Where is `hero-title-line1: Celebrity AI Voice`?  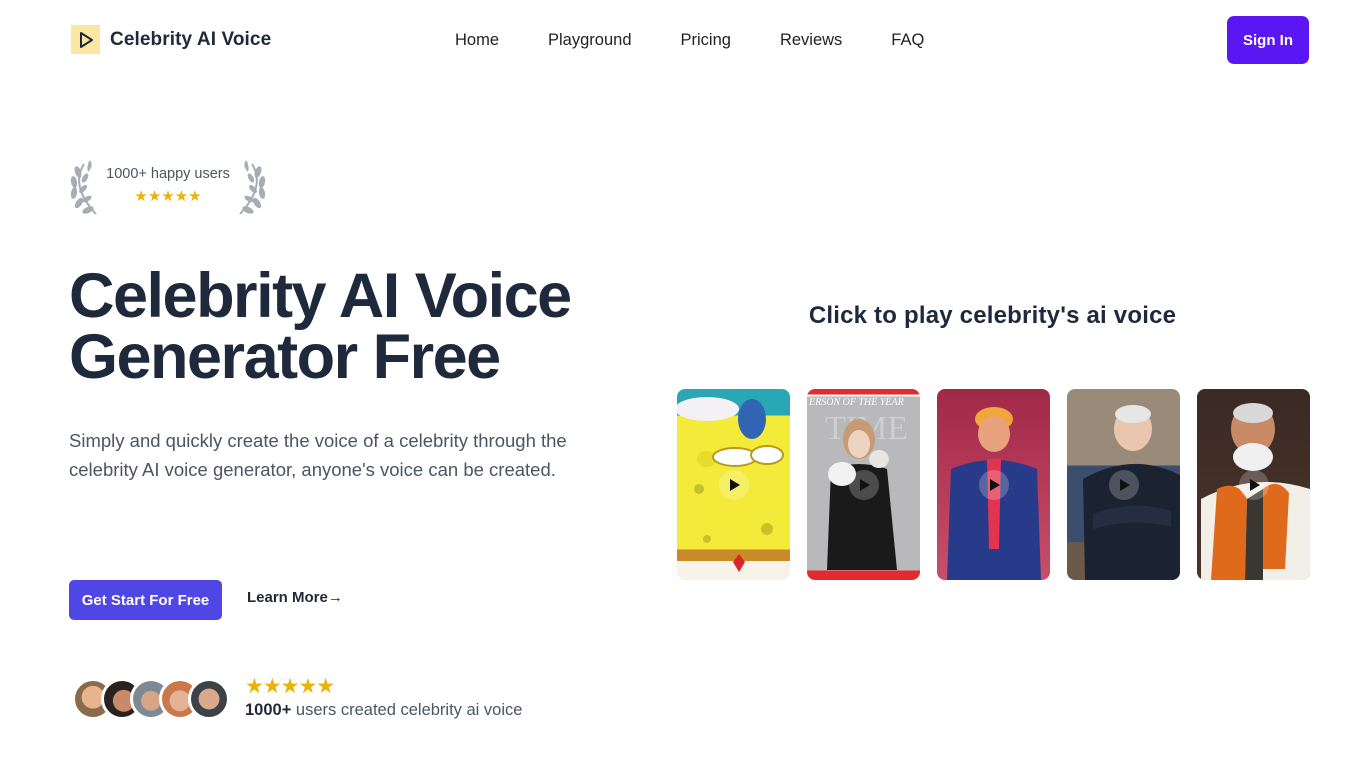
hero-title-line1: Celebrity AI Voice is located at coordinates (320, 296).